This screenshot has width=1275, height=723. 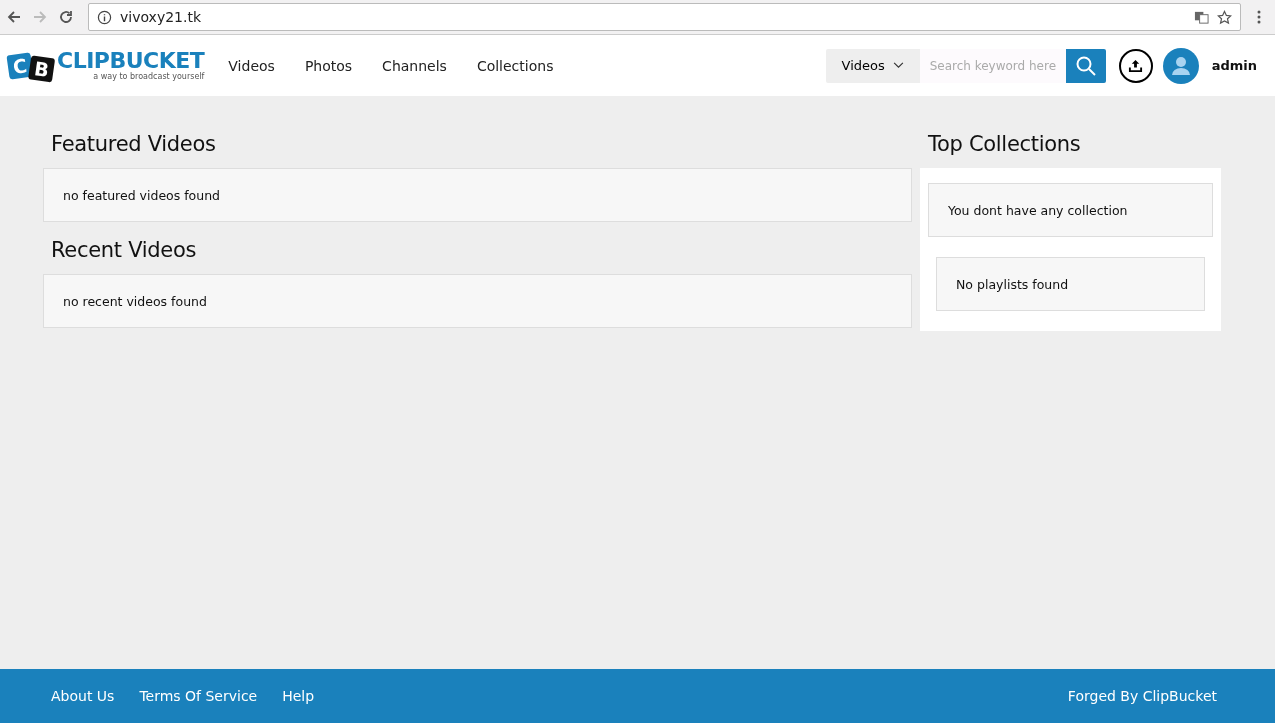 I want to click on site-logo: C B CLIPBUCKET a way to broadcast yourself, so click(x=106, y=65).